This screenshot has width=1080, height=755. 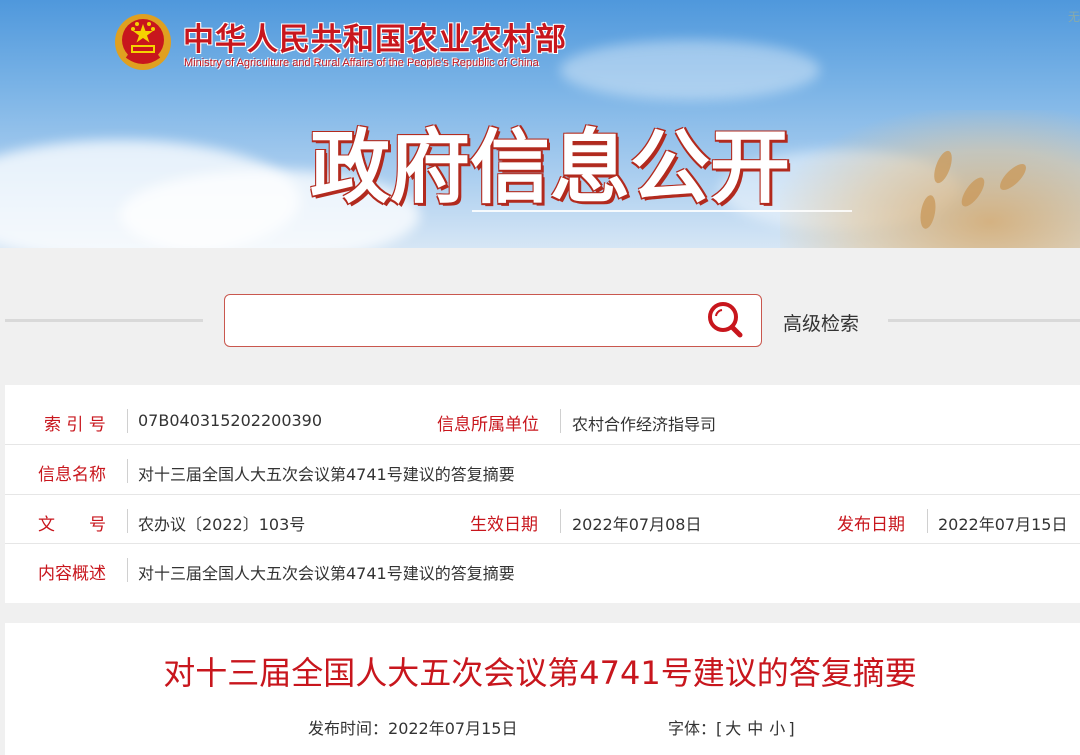 What do you see at coordinates (540, 673) in the screenshot?
I see `article-title: 对十三届全国人大五次会议第4741号建议的答复摘要` at bounding box center [540, 673].